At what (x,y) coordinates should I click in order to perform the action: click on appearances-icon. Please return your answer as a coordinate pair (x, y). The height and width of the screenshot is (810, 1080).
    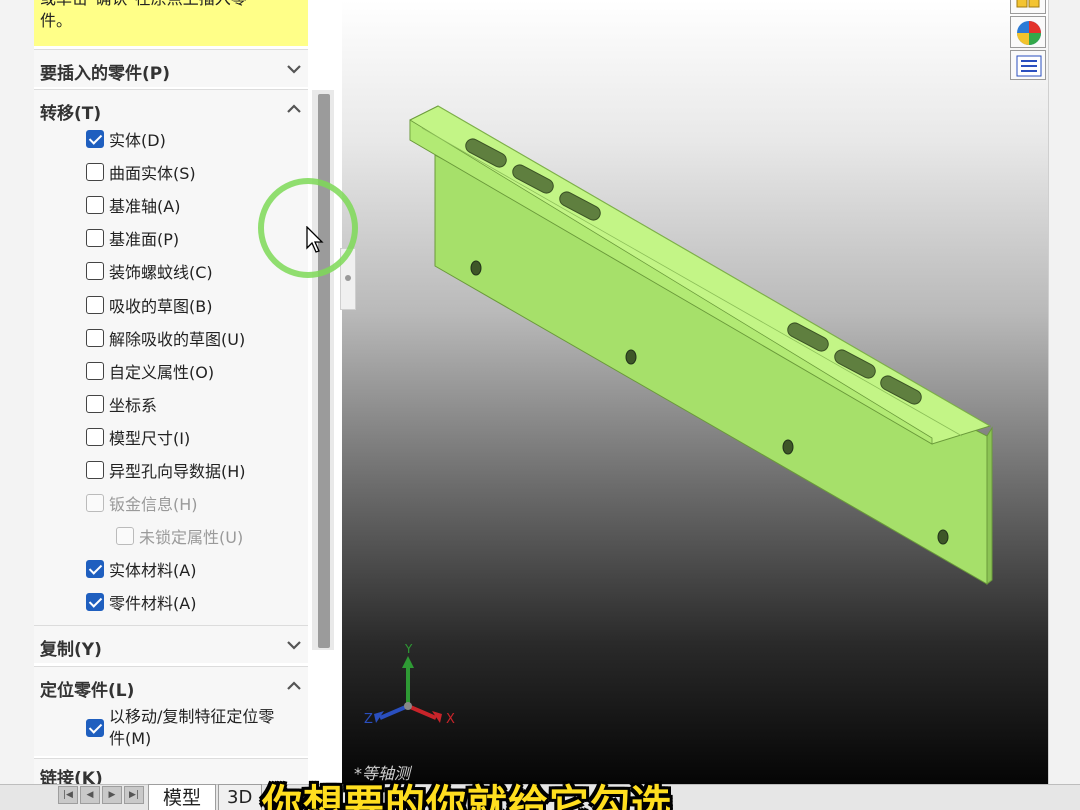
    Looking at the image, I should click on (1028, 32).